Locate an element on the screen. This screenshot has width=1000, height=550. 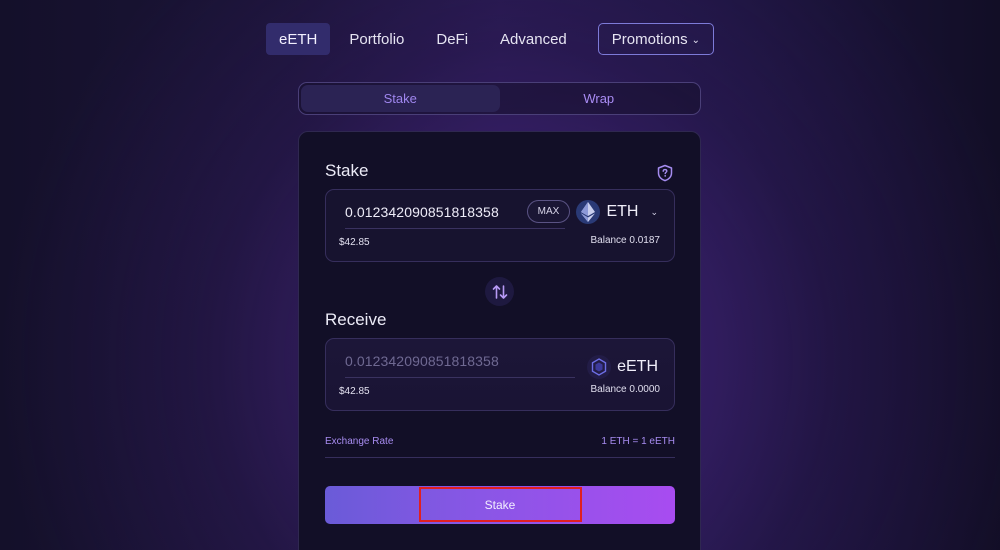
eth-token-label: ETH is located at coordinates (622, 211).